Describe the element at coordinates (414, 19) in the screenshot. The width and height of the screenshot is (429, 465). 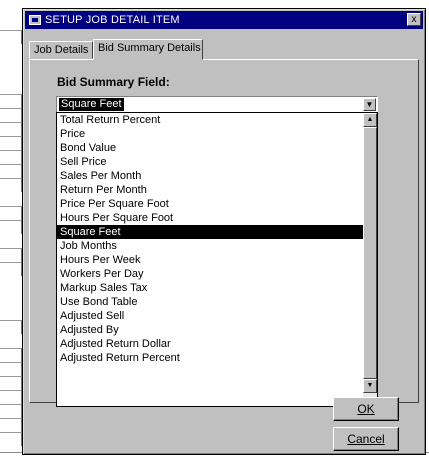
I see `close-button: x` at that location.